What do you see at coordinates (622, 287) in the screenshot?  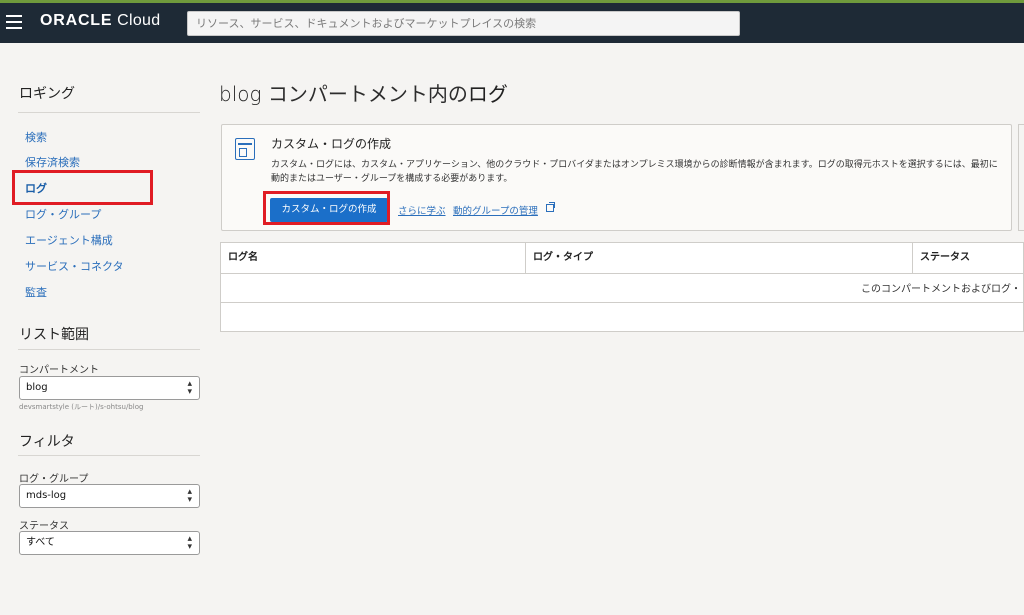 I see `logs-table: ログ名 ログ・タイプ ステータス このコンパートメントおよびログ・` at bounding box center [622, 287].